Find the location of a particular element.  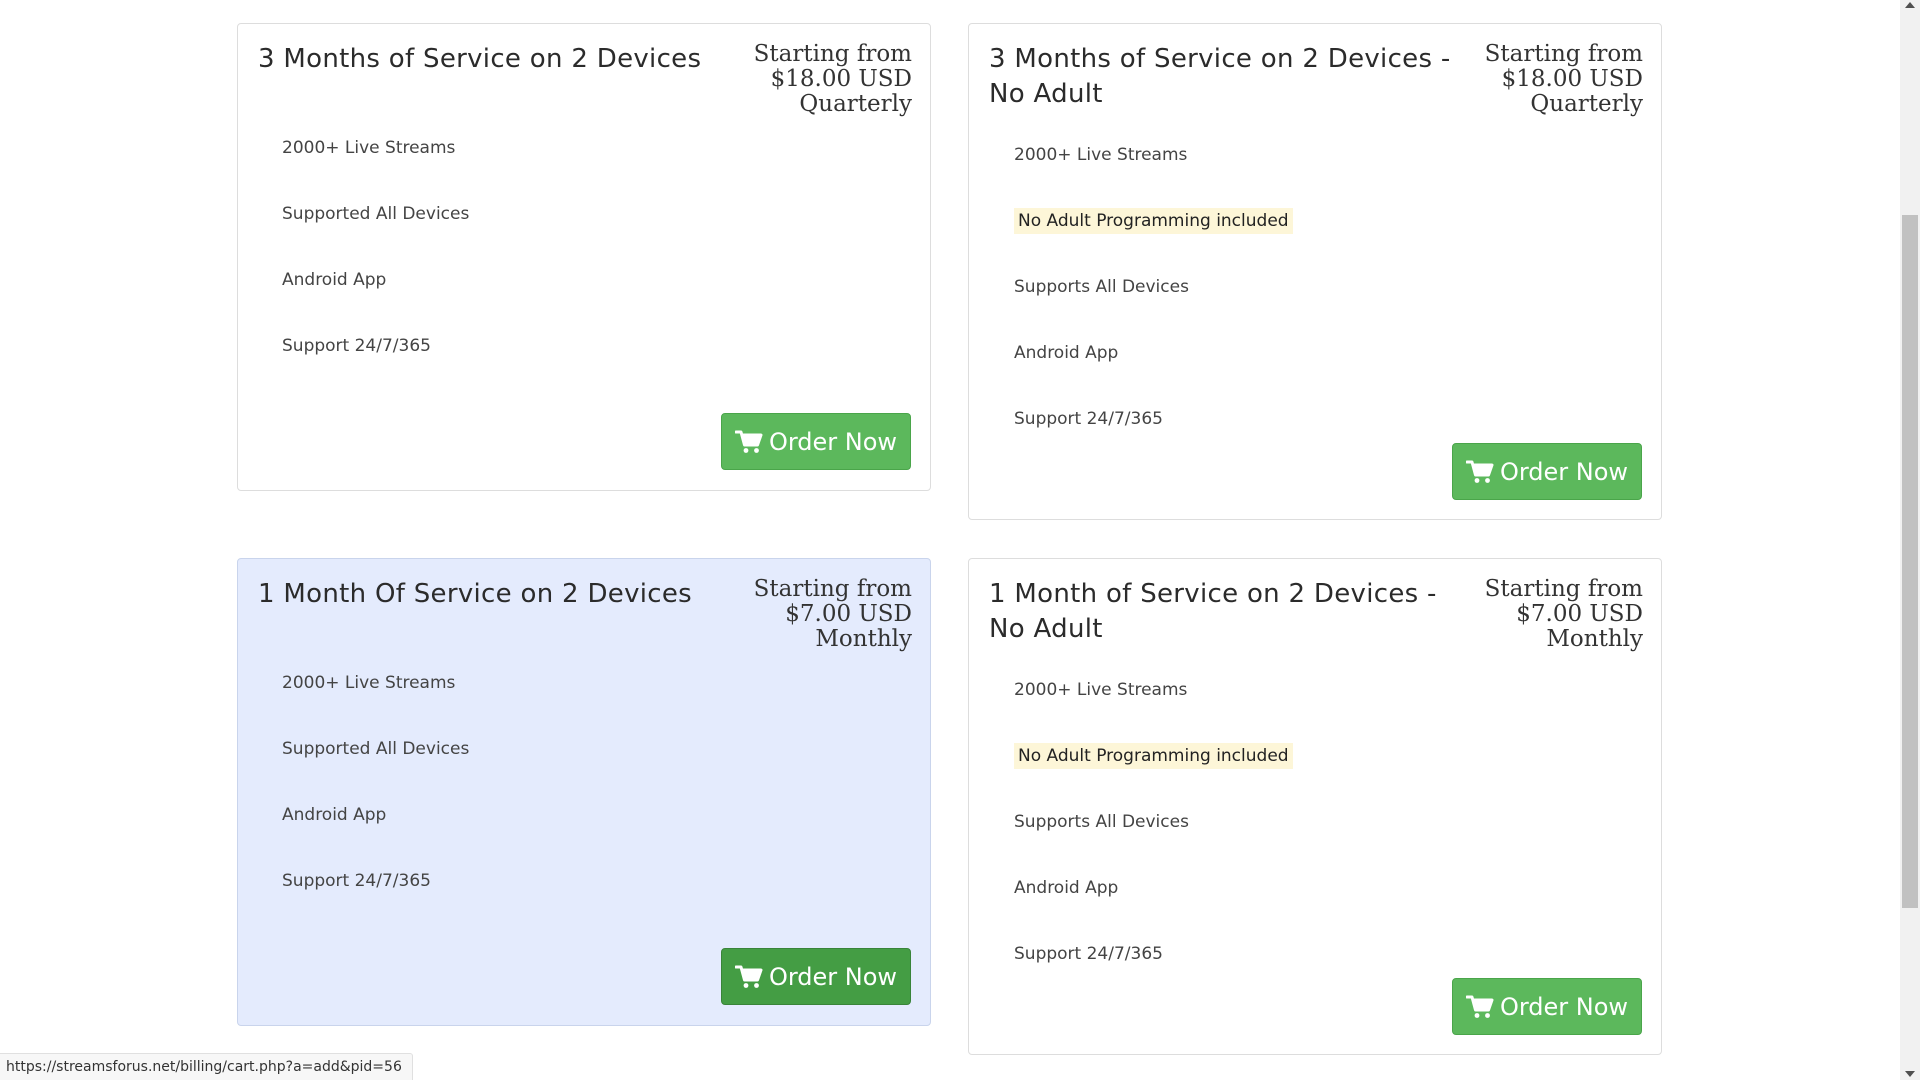

vertical-scrollbar is located at coordinates (1910, 540).